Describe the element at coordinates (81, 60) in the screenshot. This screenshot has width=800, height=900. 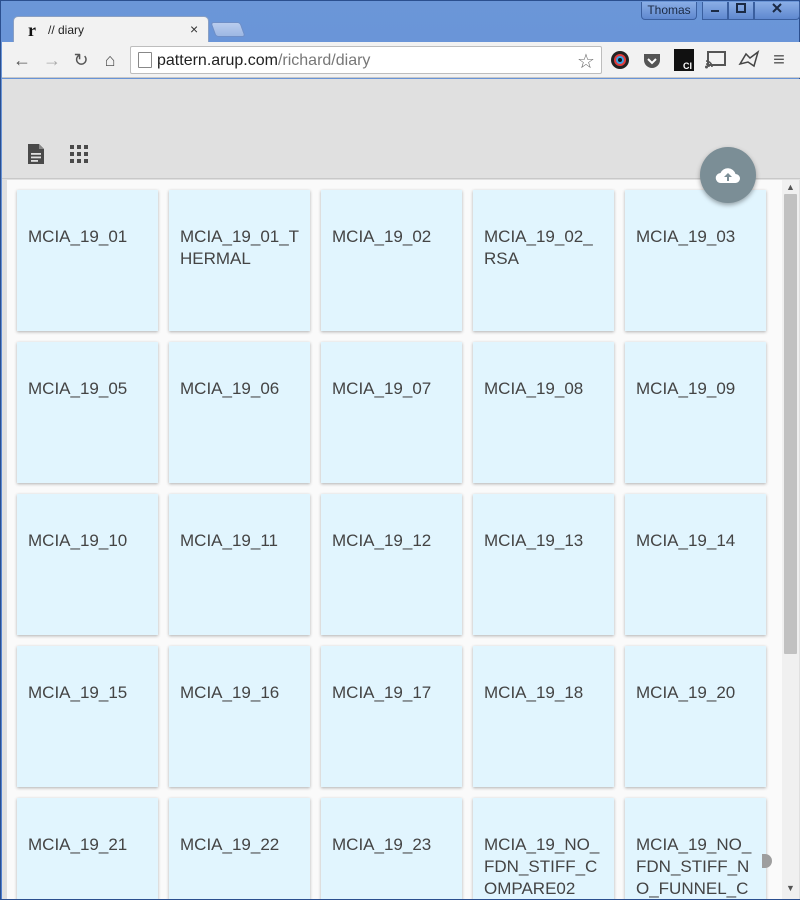
I see `reload-icon: ↻` at that location.